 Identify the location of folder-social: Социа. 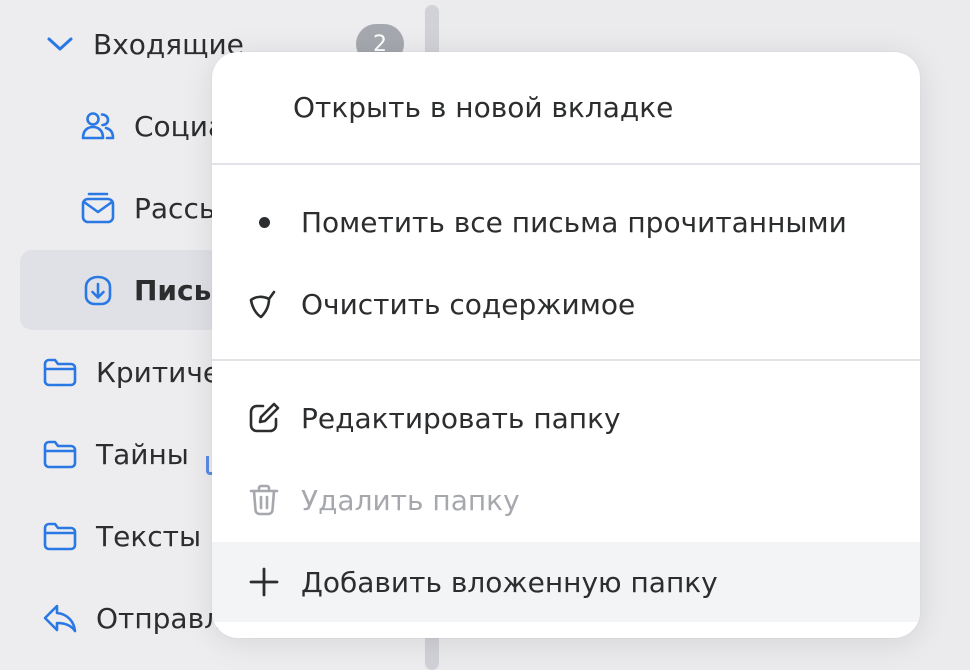
(152, 126).